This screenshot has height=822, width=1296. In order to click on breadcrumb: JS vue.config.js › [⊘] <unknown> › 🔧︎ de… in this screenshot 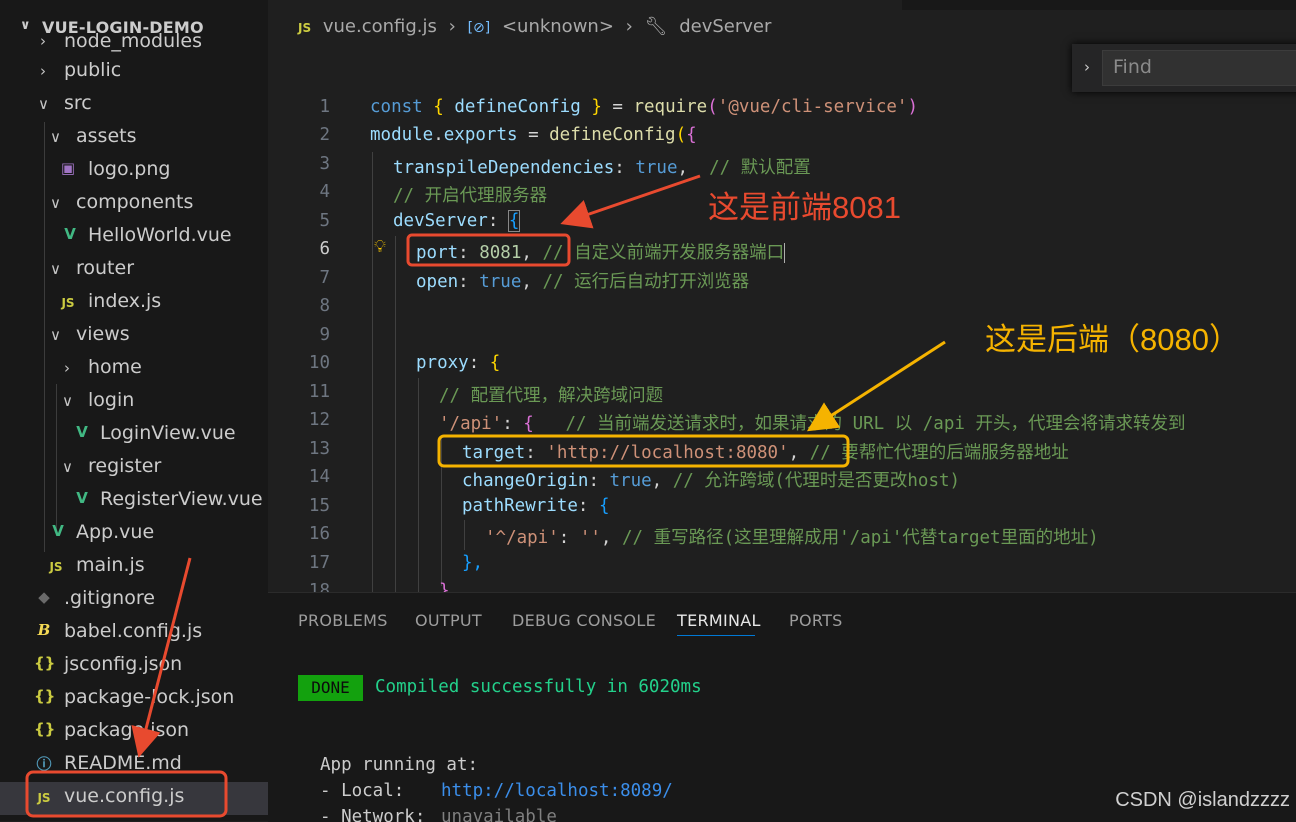, I will do `click(537, 28)`.